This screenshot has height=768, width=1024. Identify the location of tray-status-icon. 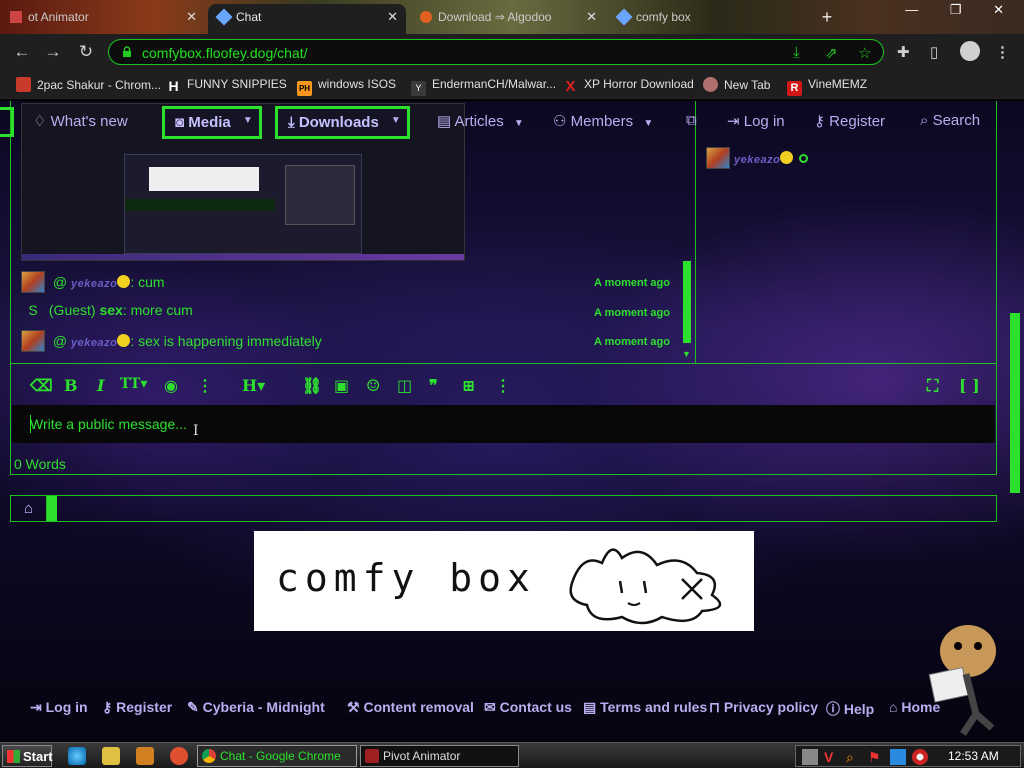
(920, 757).